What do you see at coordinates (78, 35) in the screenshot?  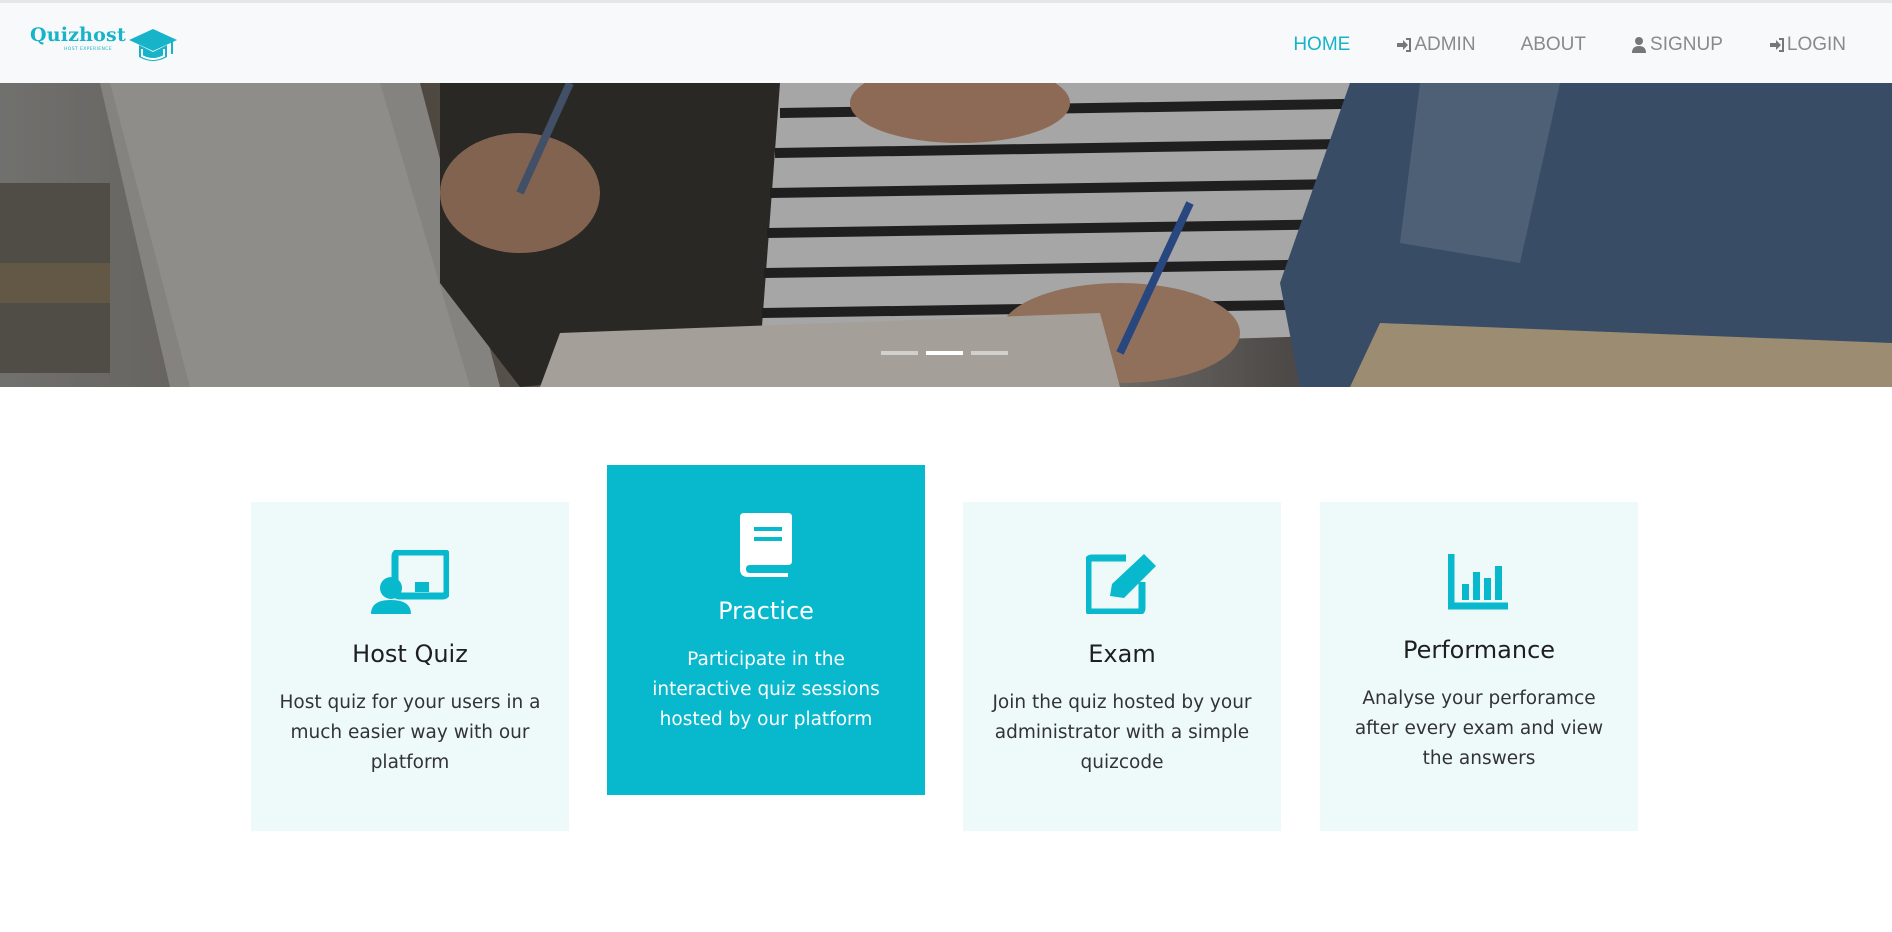 I see `brand-name: Quizhost` at bounding box center [78, 35].